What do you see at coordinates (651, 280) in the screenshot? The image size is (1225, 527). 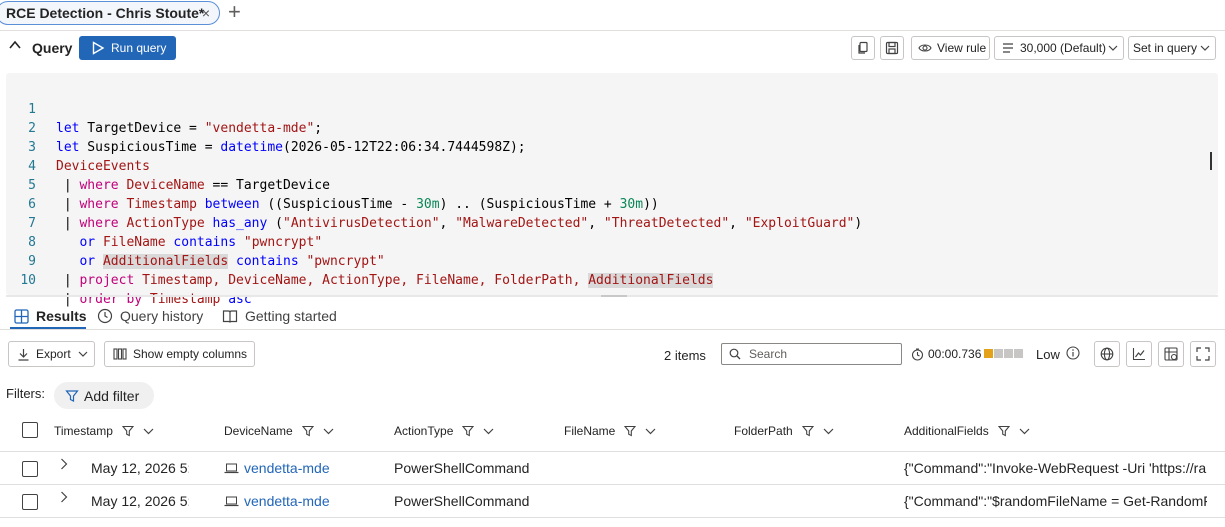 I see `code-token: AdditionalFields` at bounding box center [651, 280].